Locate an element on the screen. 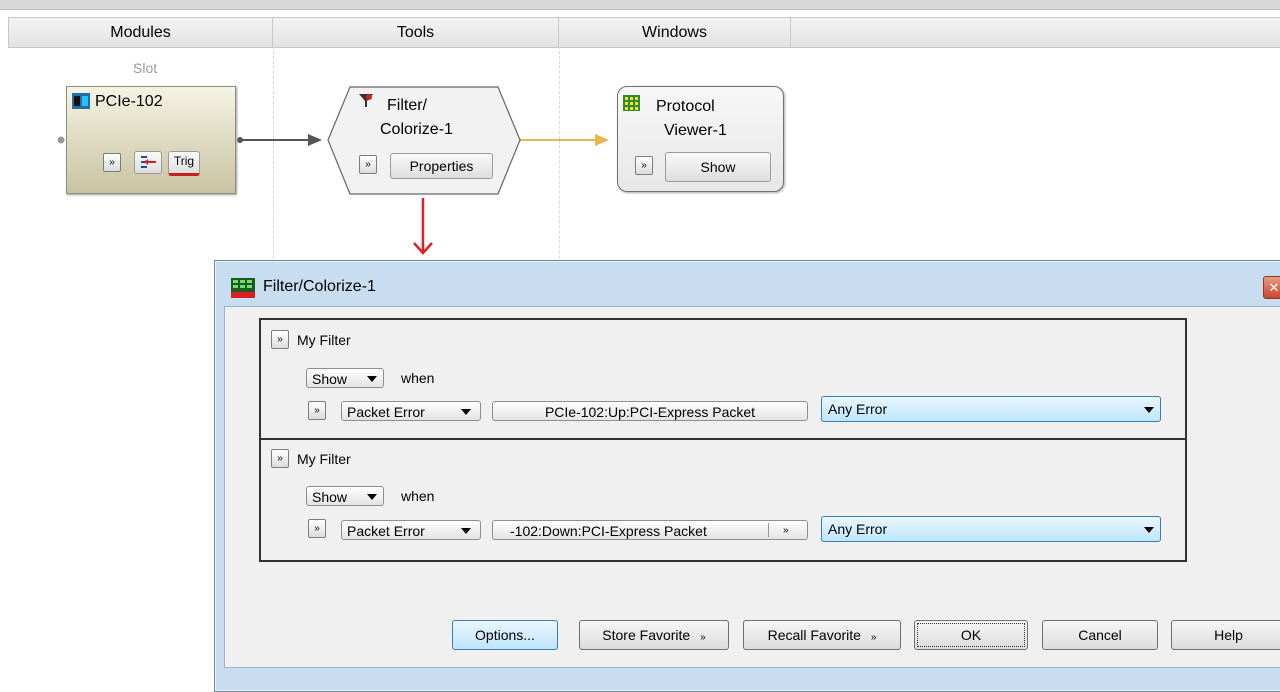 The image size is (1280, 692). window-title-line1: Protocol is located at coordinates (685, 106).